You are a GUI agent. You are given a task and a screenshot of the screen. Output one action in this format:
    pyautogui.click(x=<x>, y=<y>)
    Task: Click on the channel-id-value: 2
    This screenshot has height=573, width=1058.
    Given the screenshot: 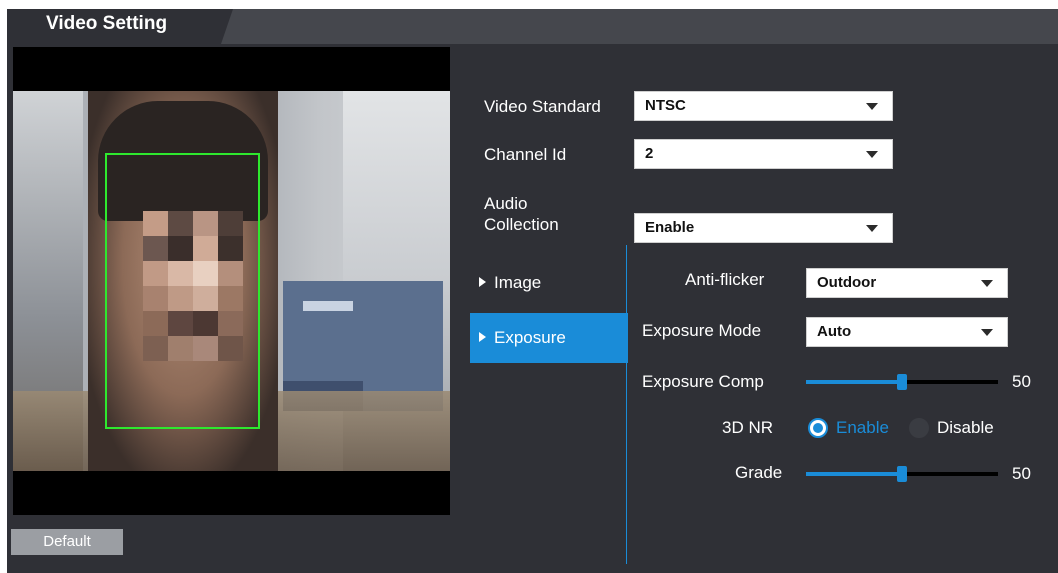 What is the action you would take?
    pyautogui.click(x=649, y=153)
    